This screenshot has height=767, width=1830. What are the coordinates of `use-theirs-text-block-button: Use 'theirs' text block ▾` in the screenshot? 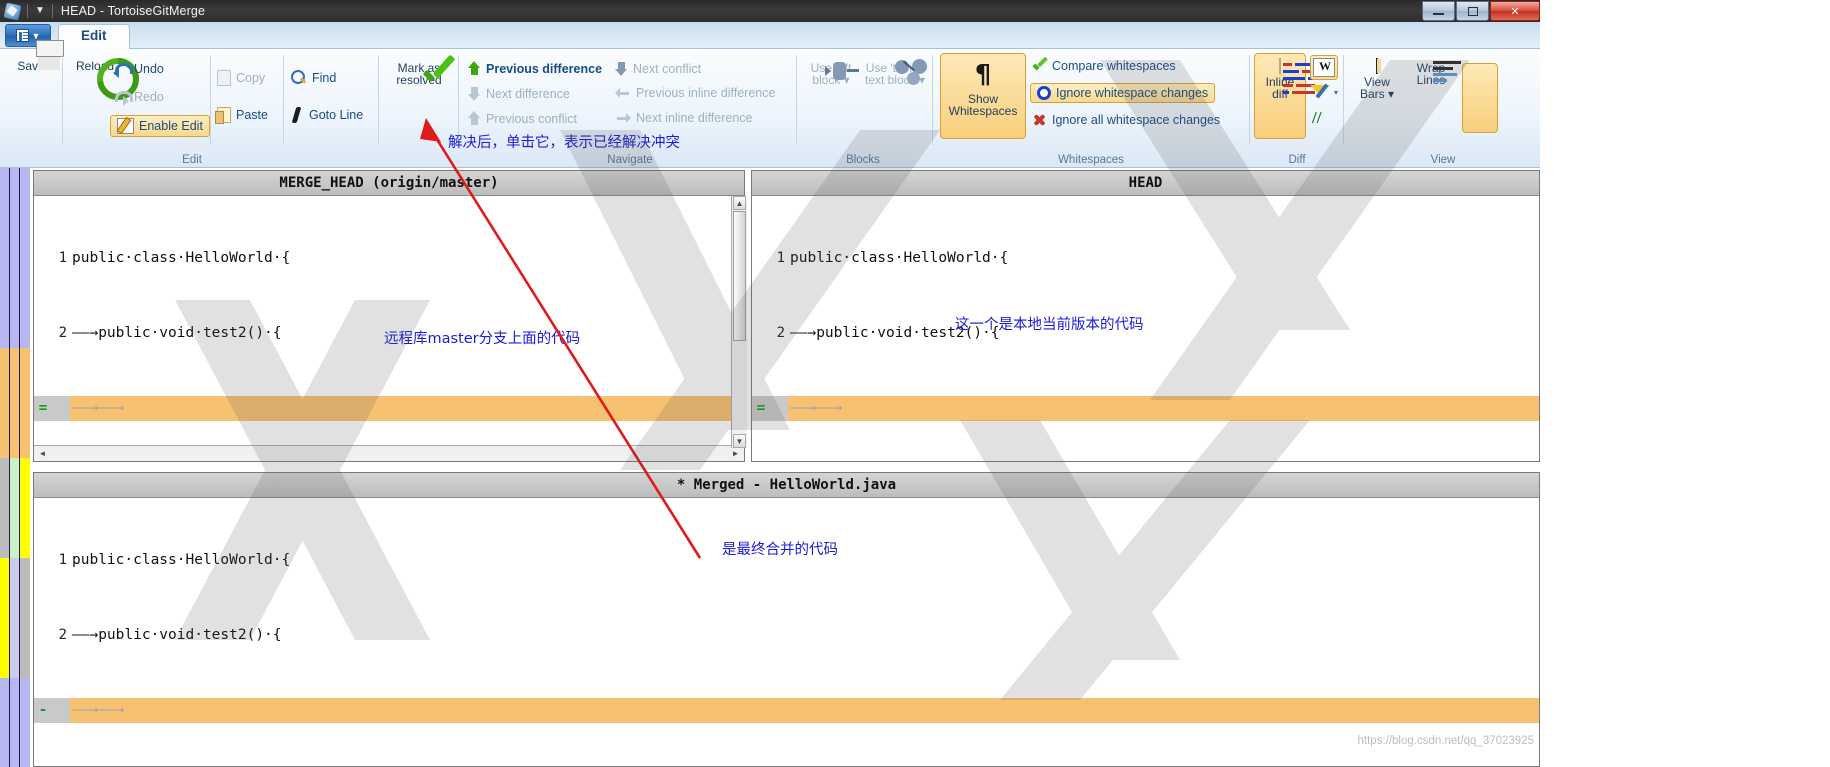 It's located at (895, 73).